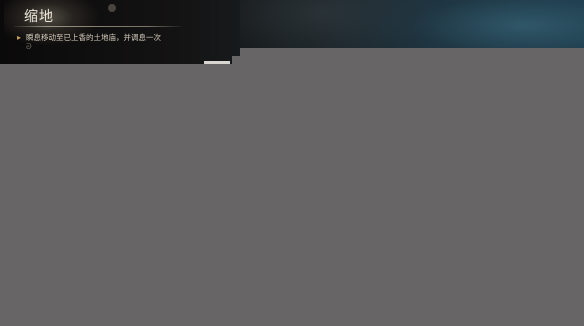  What do you see at coordinates (93, 37) in the screenshot?
I see `skill-description: 瞬息移动至已上香的土地庙，并调息一次` at bounding box center [93, 37].